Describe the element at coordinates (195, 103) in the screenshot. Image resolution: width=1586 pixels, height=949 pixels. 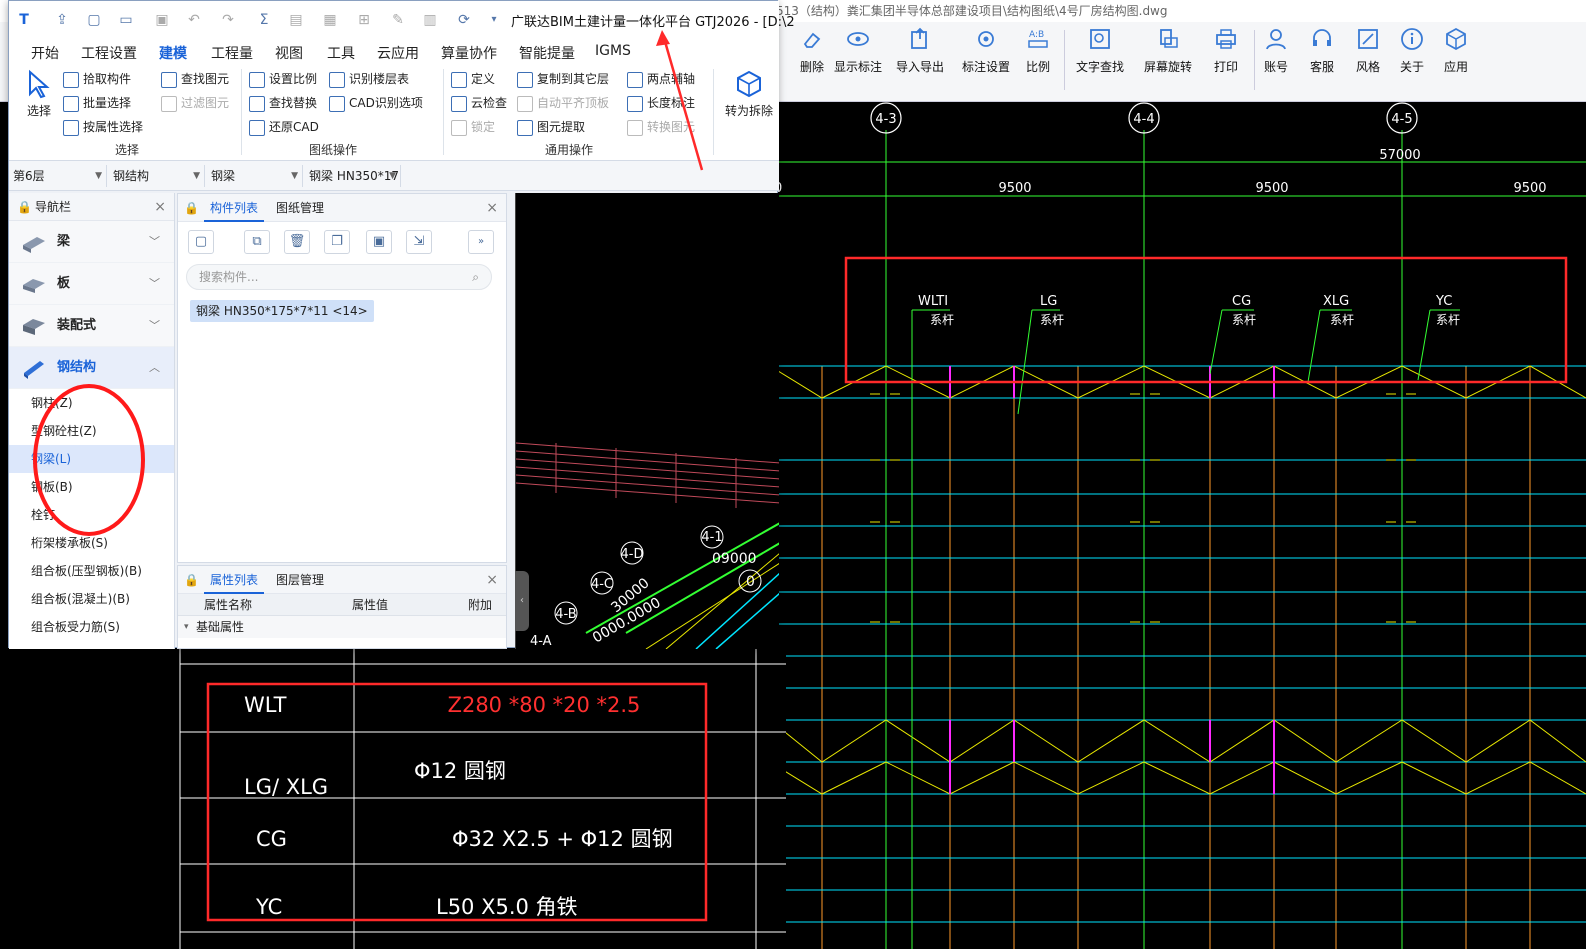
I see `filter-element-button: 过滤图元` at that location.